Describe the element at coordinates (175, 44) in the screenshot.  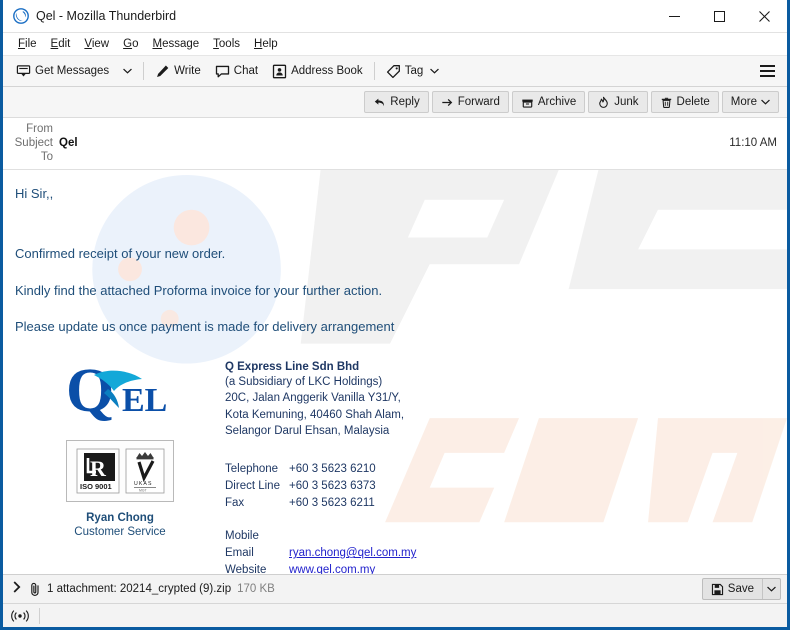
I see `menu-message: Message` at that location.